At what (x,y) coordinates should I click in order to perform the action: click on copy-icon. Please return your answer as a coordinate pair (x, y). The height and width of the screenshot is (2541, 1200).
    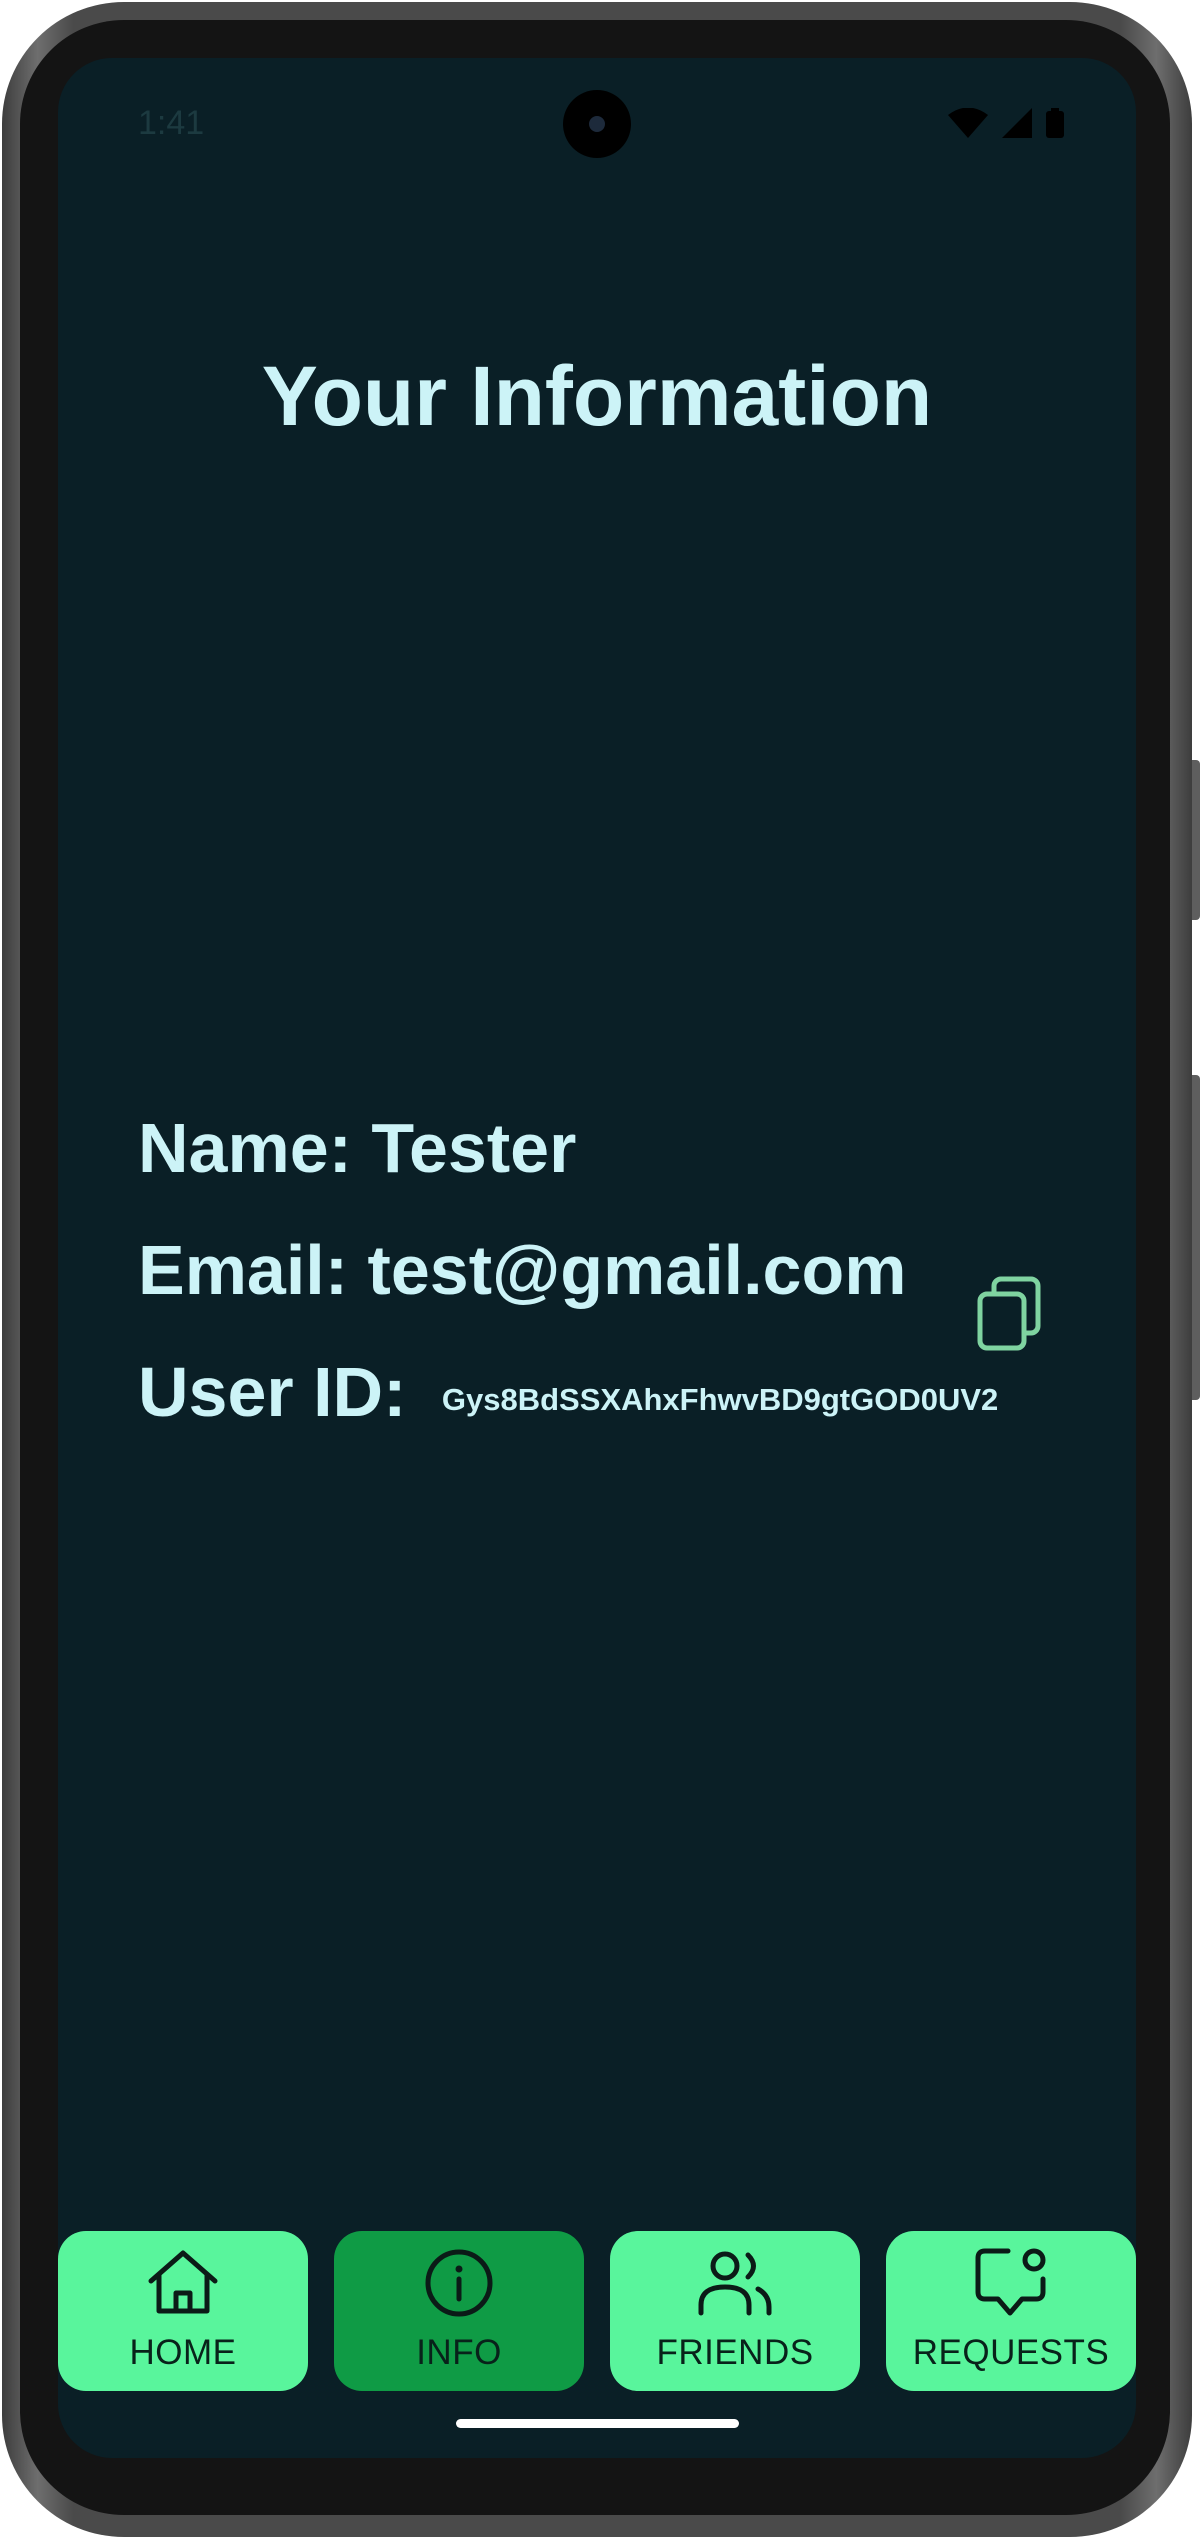
    Looking at the image, I should click on (1009, 1313).